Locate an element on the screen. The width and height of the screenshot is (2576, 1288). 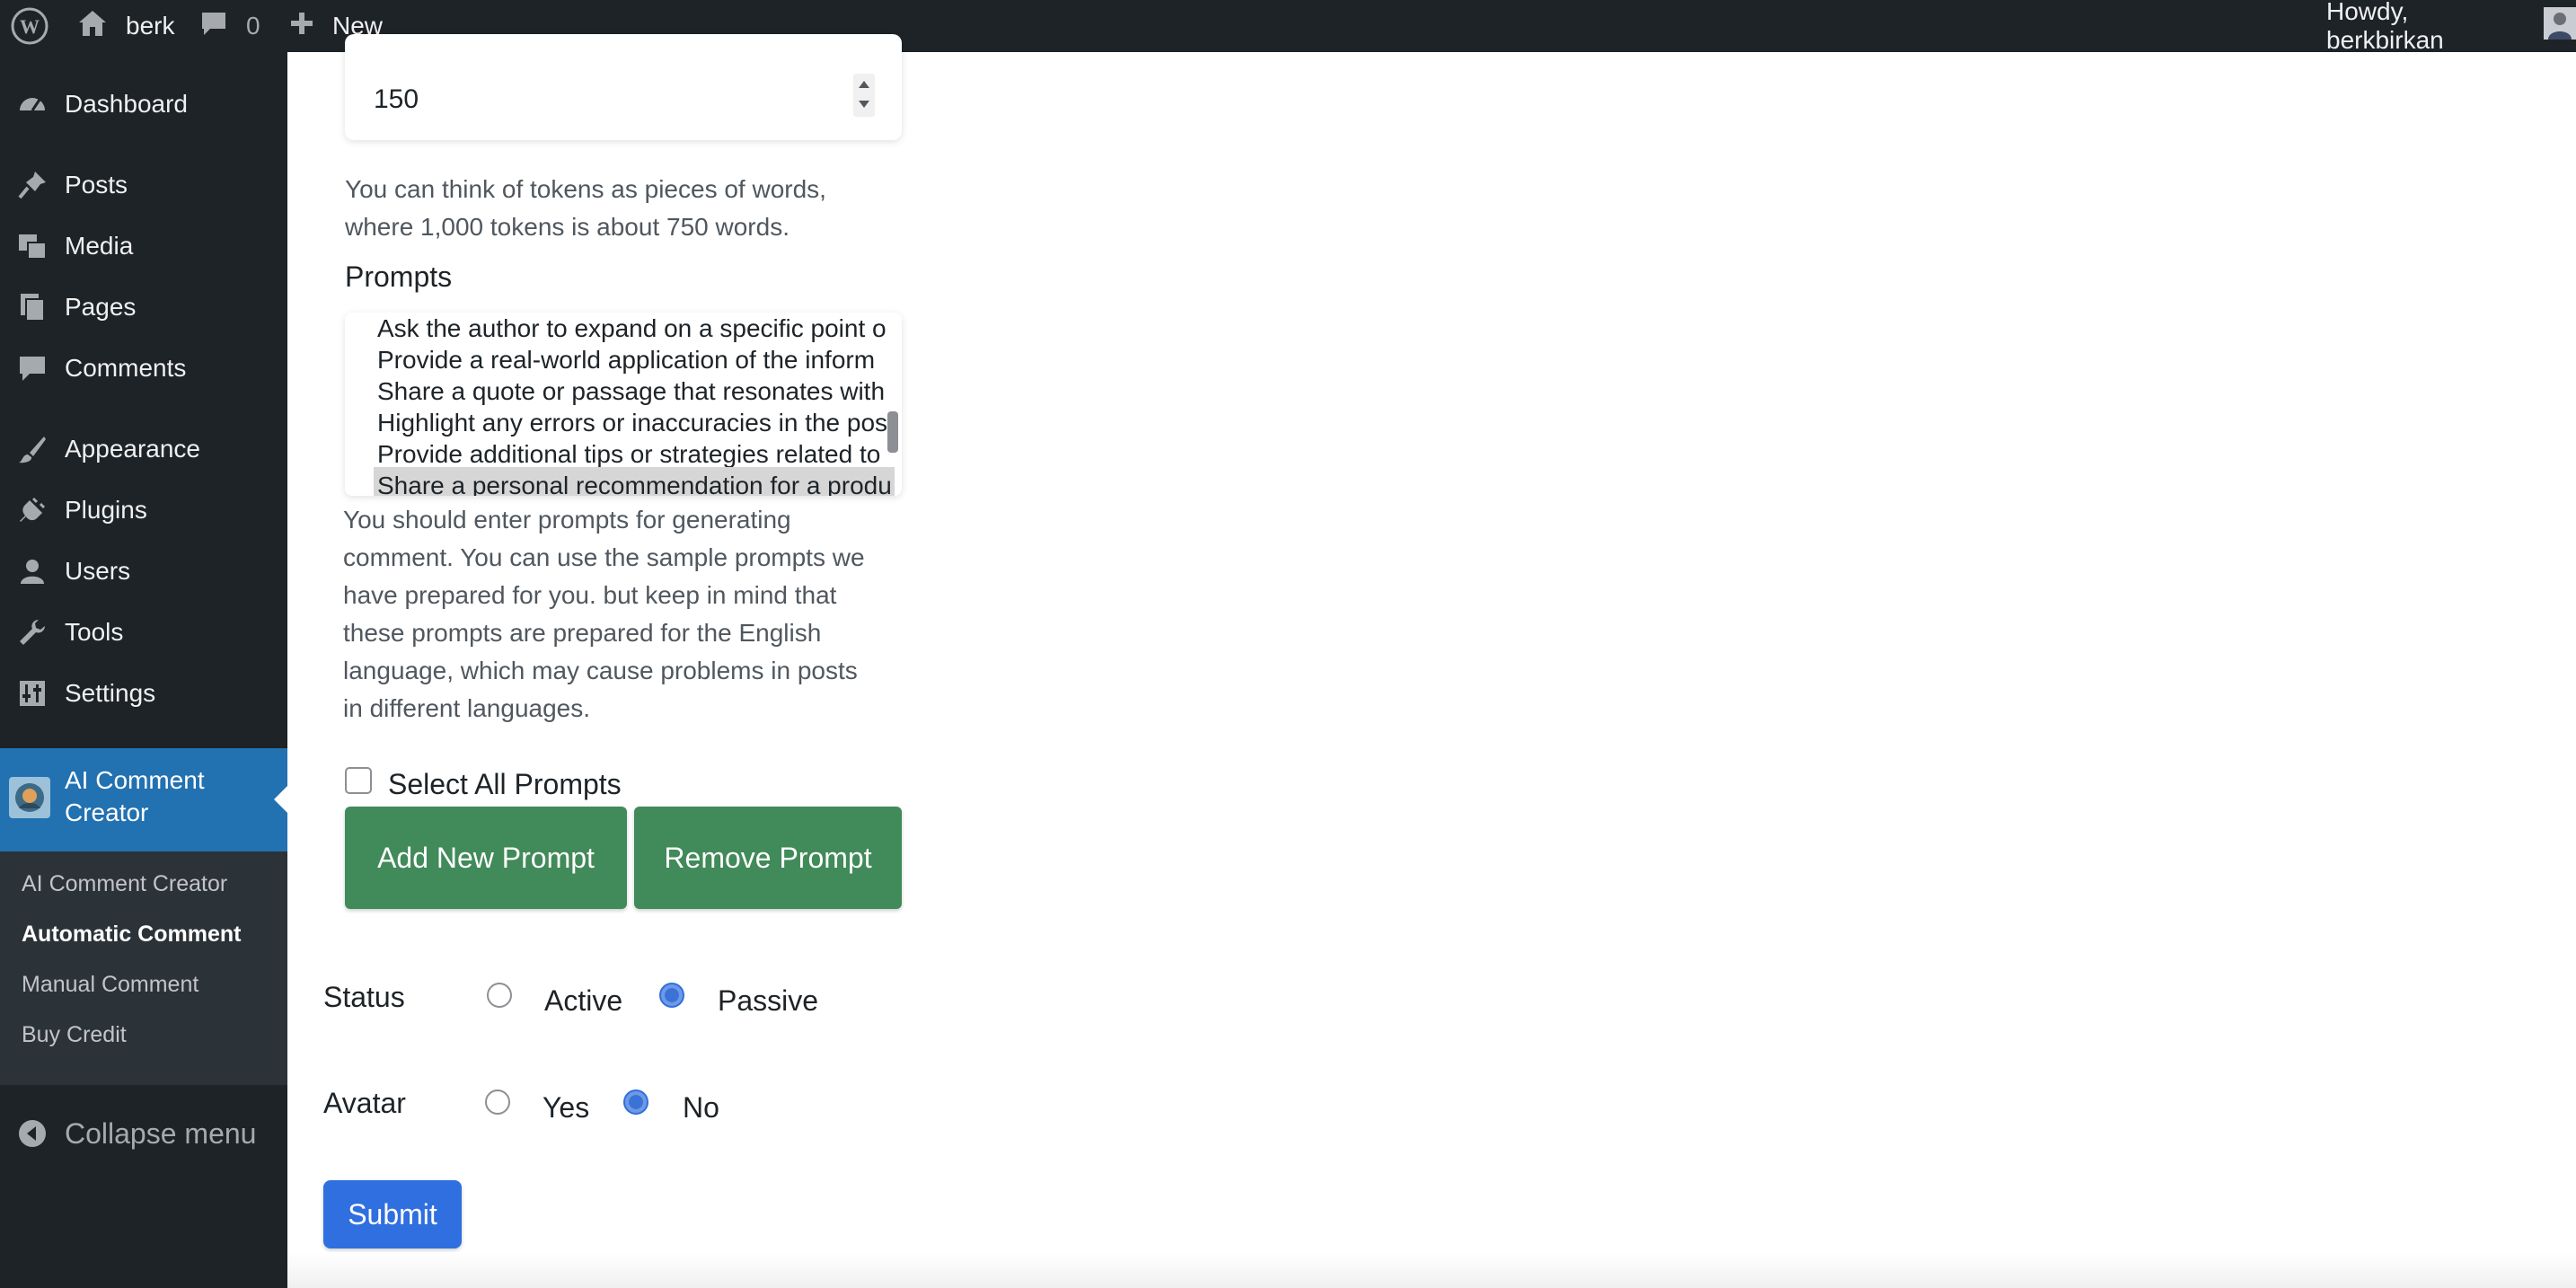
submenu-item-buy-credit: Buy Credit is located at coordinates (74, 1035).